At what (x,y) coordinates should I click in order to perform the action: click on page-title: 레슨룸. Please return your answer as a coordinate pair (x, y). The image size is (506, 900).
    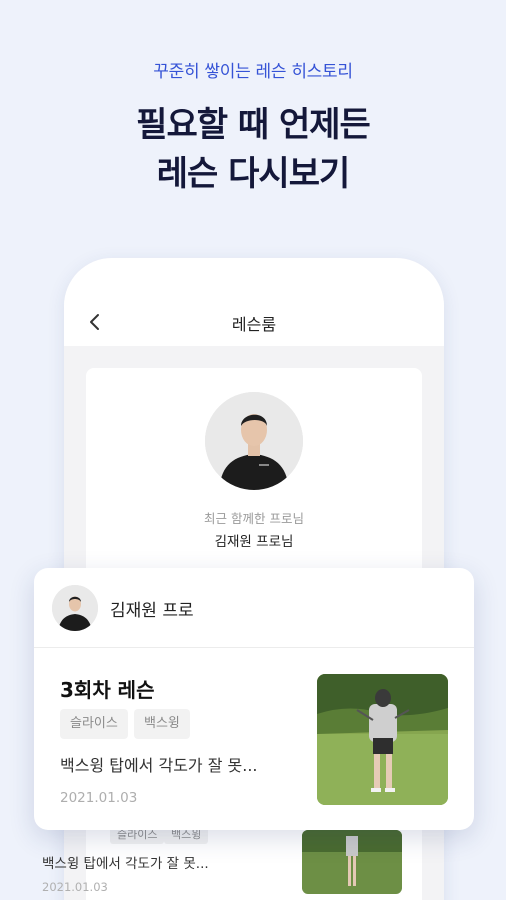
    Looking at the image, I should click on (254, 324).